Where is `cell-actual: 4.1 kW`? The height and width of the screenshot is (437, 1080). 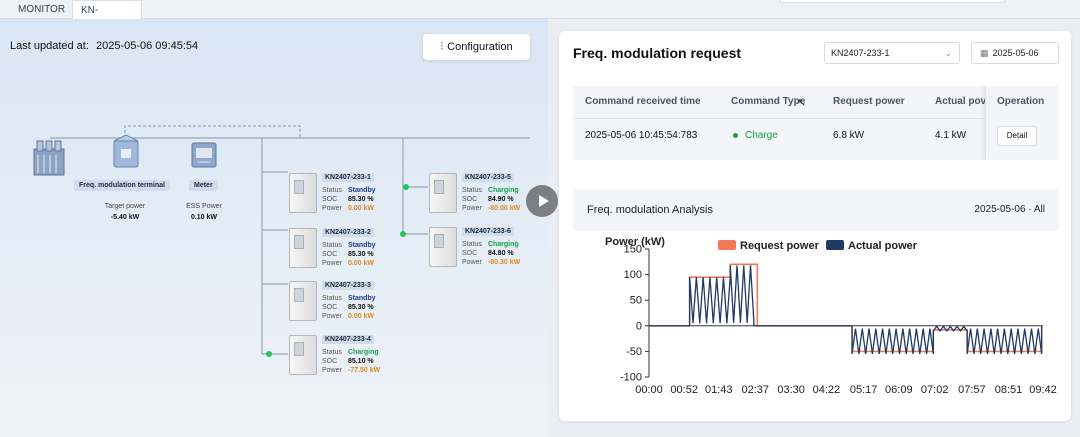
cell-actual: 4.1 kW is located at coordinates (951, 135).